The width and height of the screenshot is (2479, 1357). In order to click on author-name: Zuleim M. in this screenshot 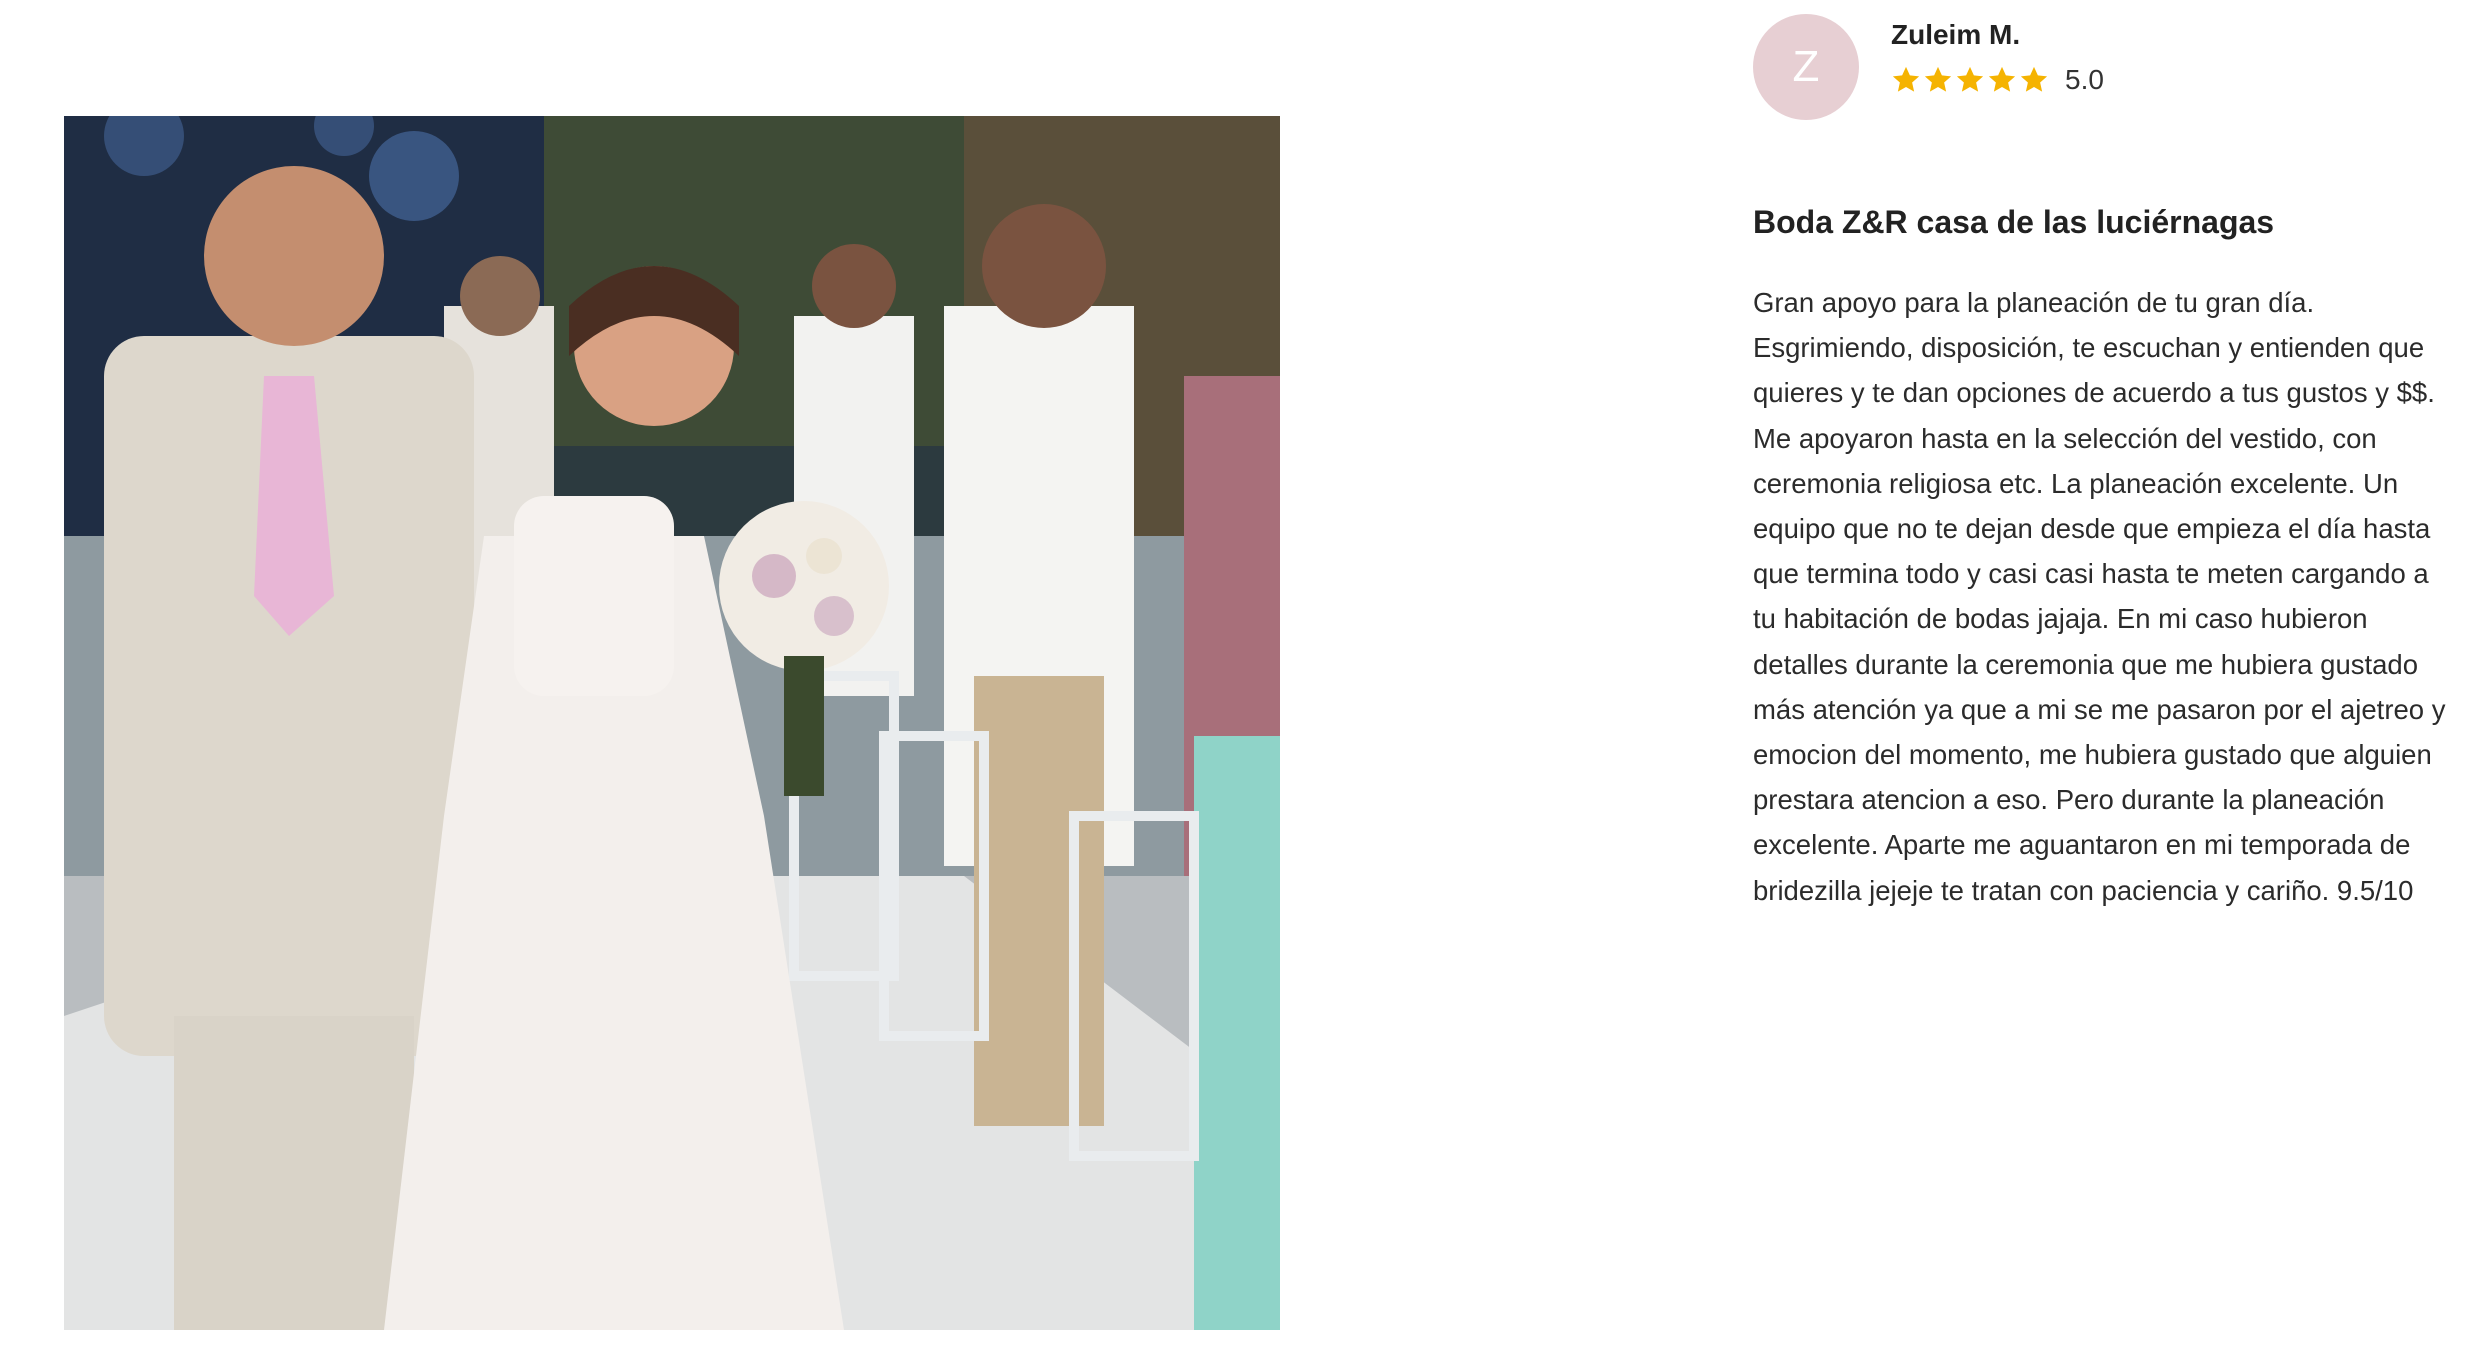, I will do `click(1956, 34)`.